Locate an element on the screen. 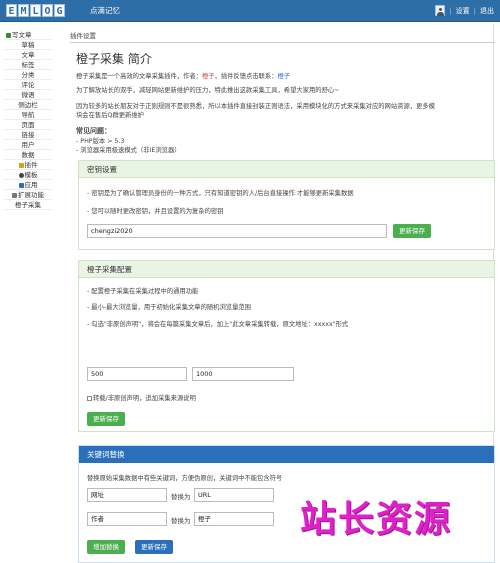  sidebar-item-label: 写文章 is located at coordinates (22, 35).